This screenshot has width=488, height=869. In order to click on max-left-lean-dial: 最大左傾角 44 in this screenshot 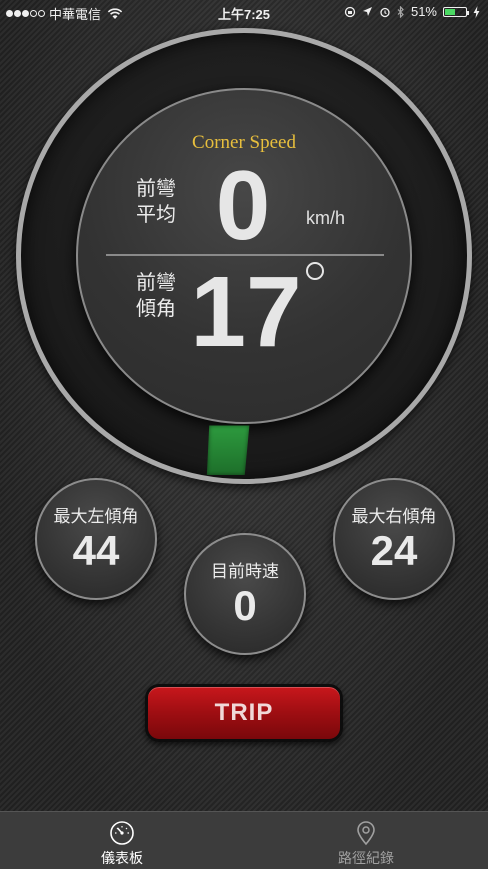, I will do `click(96, 539)`.